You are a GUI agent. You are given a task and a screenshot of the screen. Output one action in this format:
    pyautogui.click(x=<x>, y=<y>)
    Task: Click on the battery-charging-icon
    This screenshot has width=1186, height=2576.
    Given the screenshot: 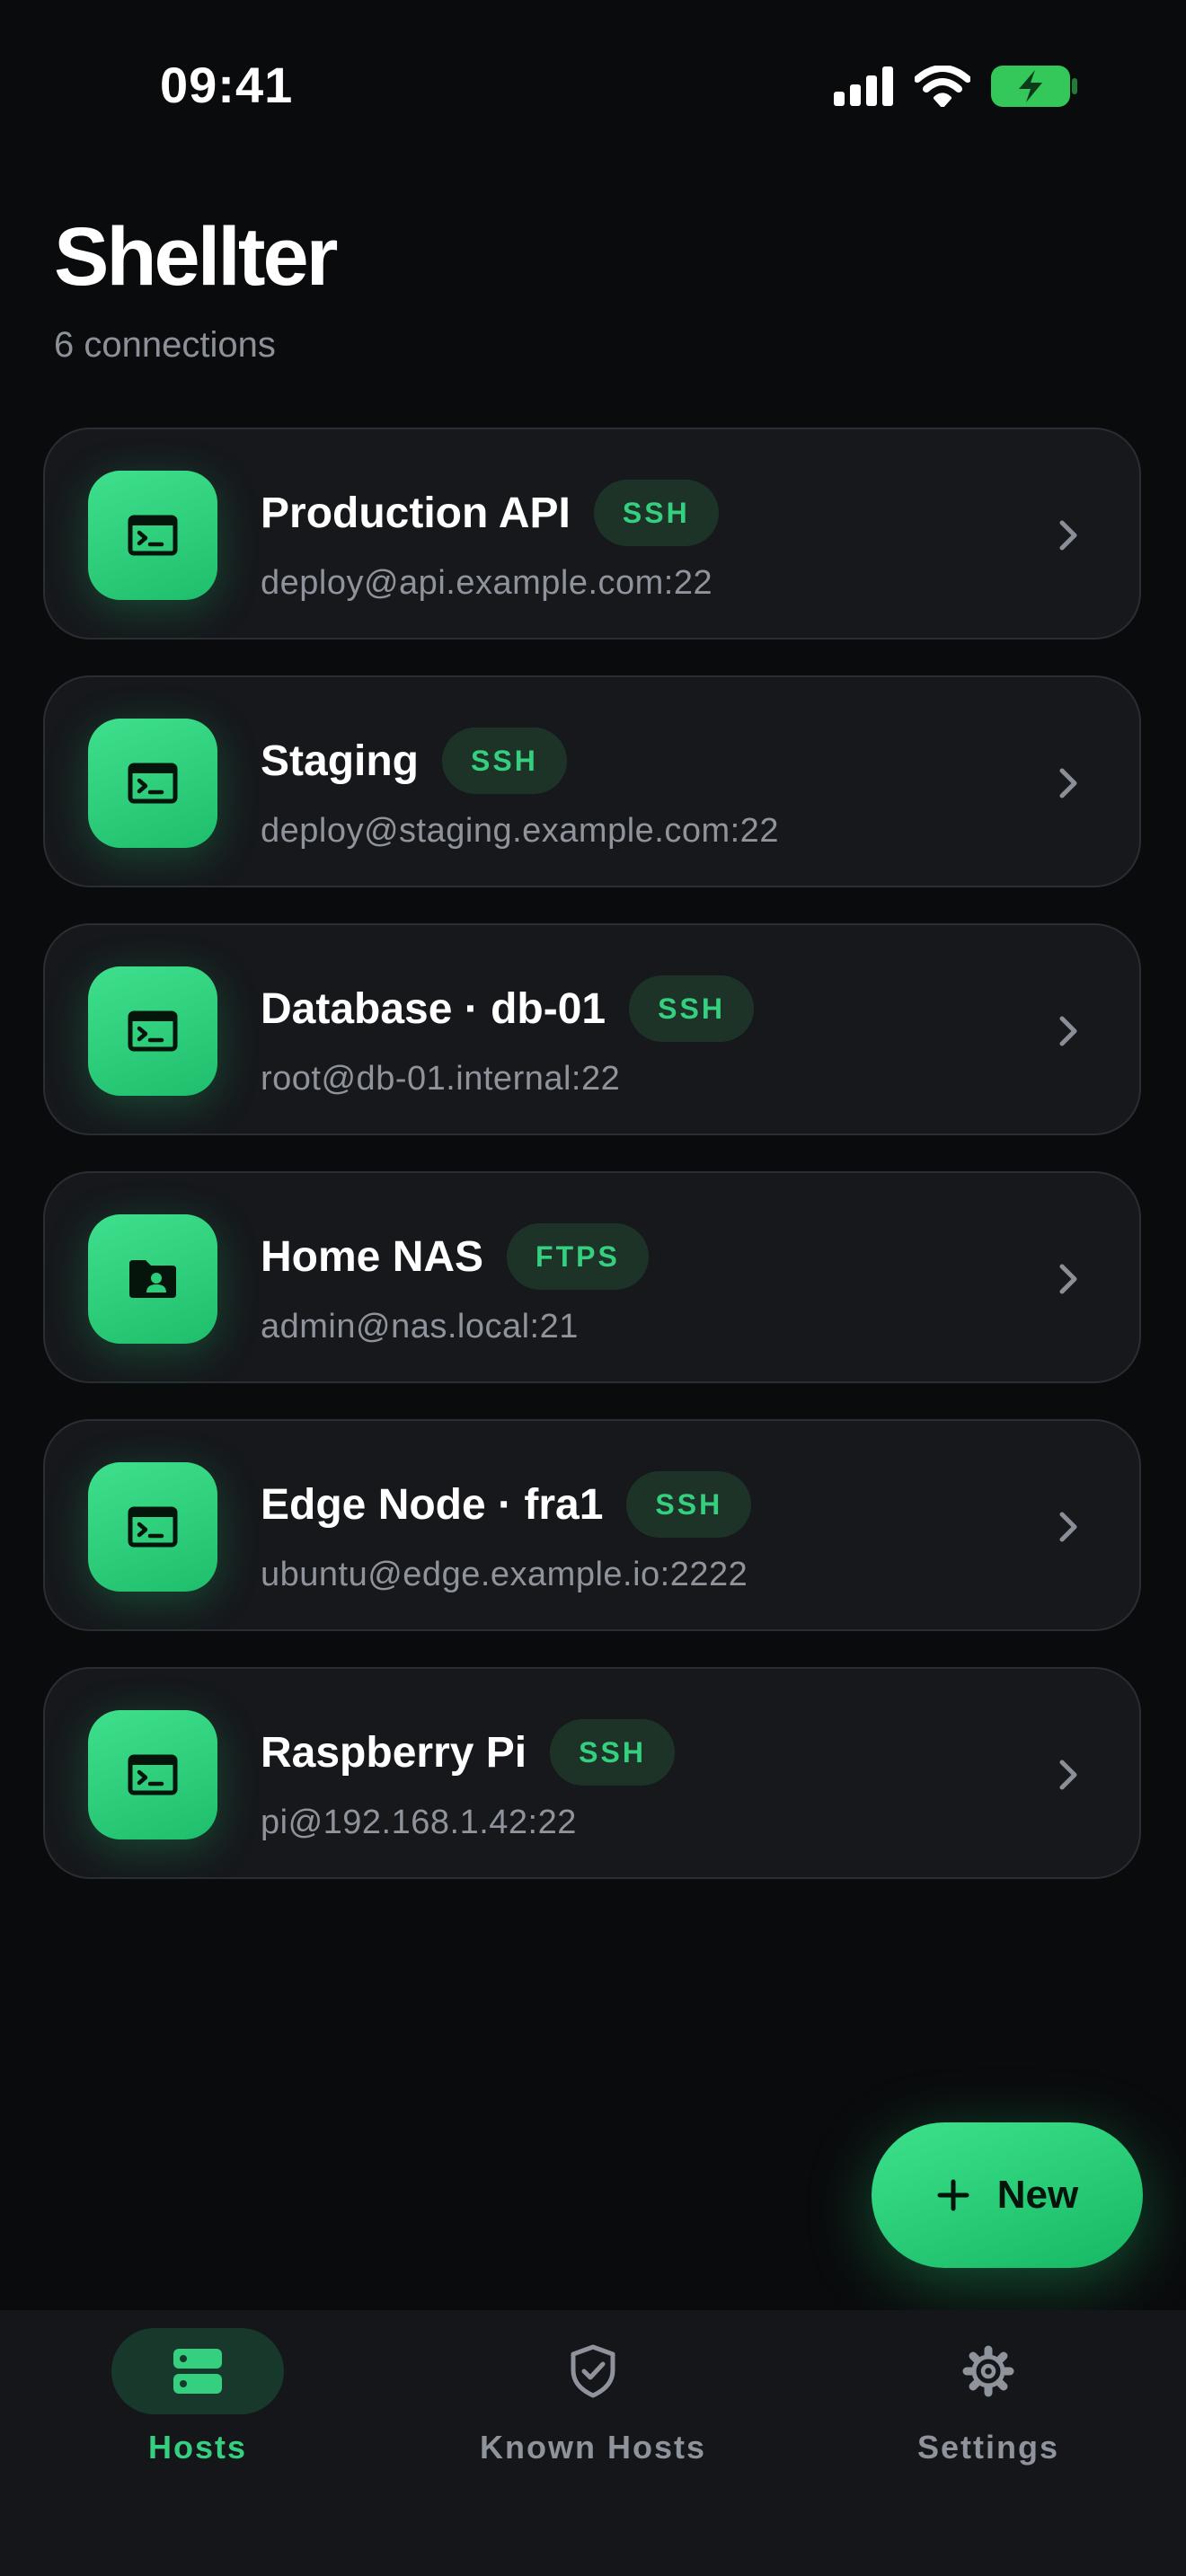 What is the action you would take?
    pyautogui.click(x=1034, y=86)
    